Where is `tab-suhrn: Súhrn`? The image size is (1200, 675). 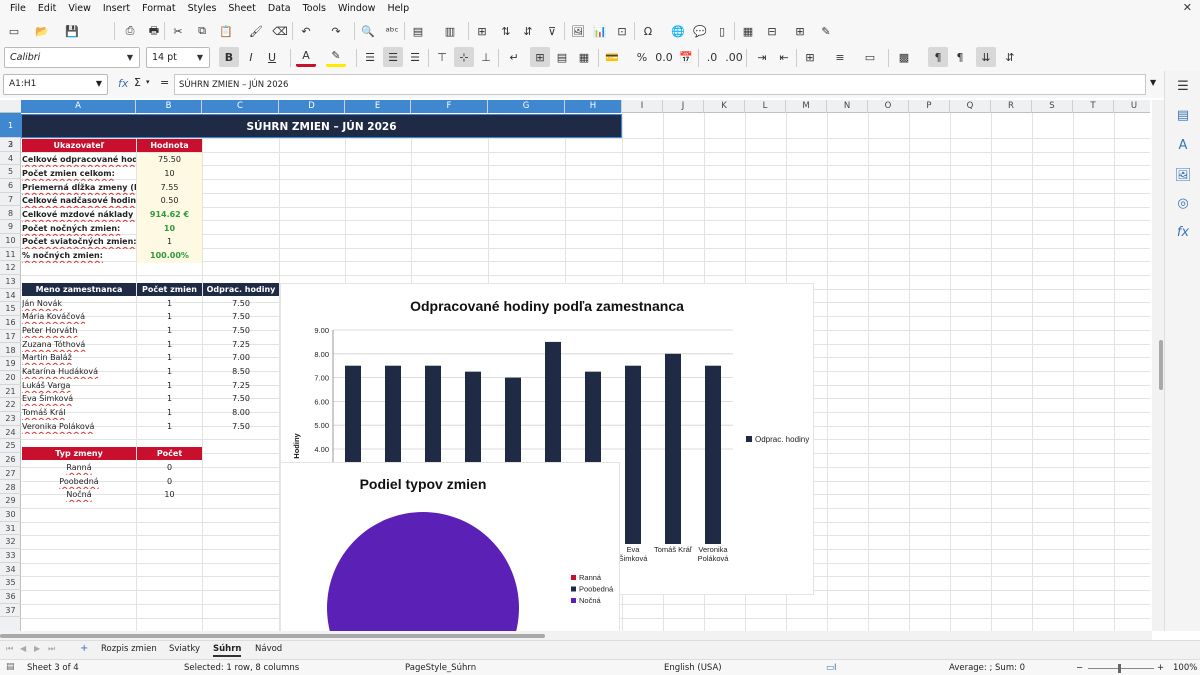
tab-suhrn: Súhrn is located at coordinates (227, 650).